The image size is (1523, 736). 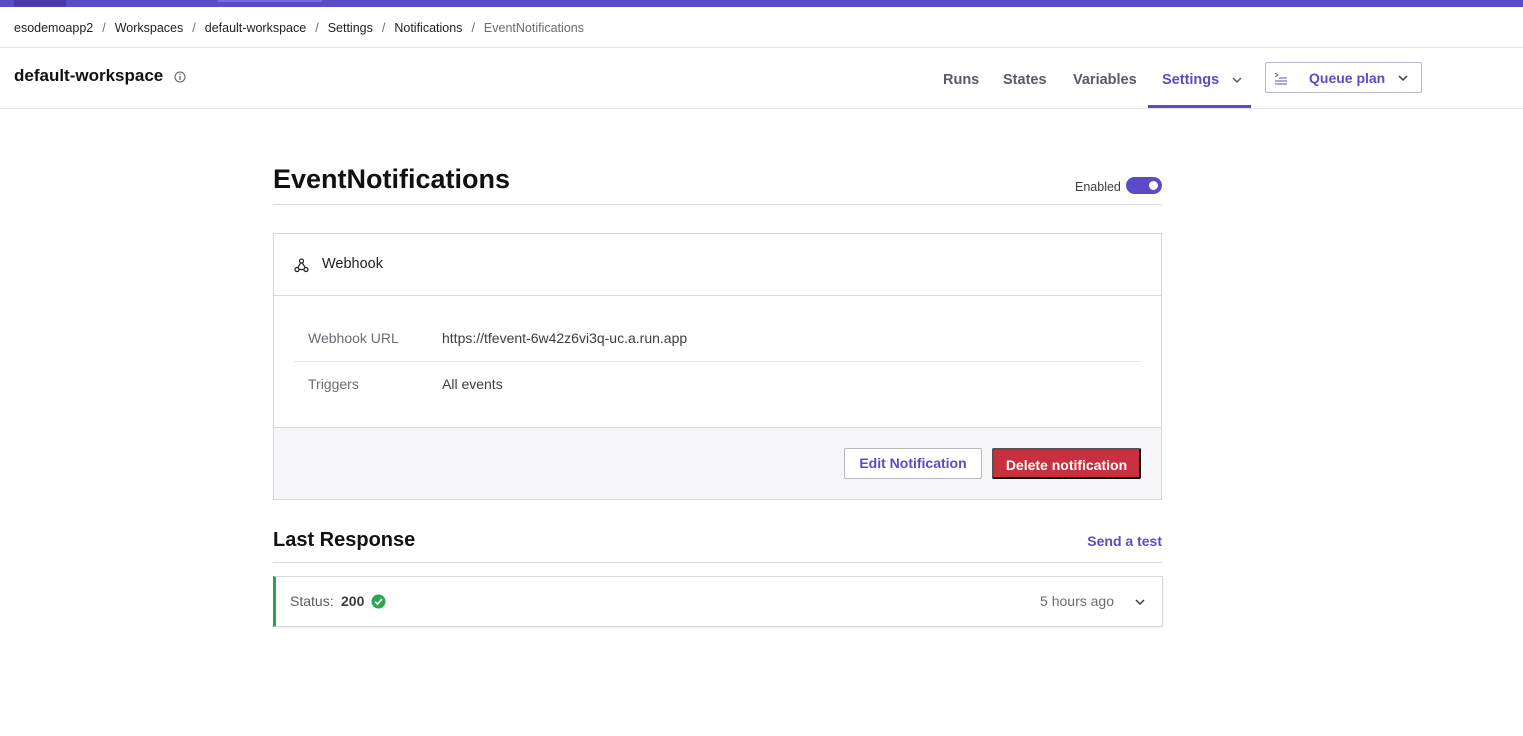 I want to click on breadcrumb-item-workspace: default-workspace, so click(x=255, y=28).